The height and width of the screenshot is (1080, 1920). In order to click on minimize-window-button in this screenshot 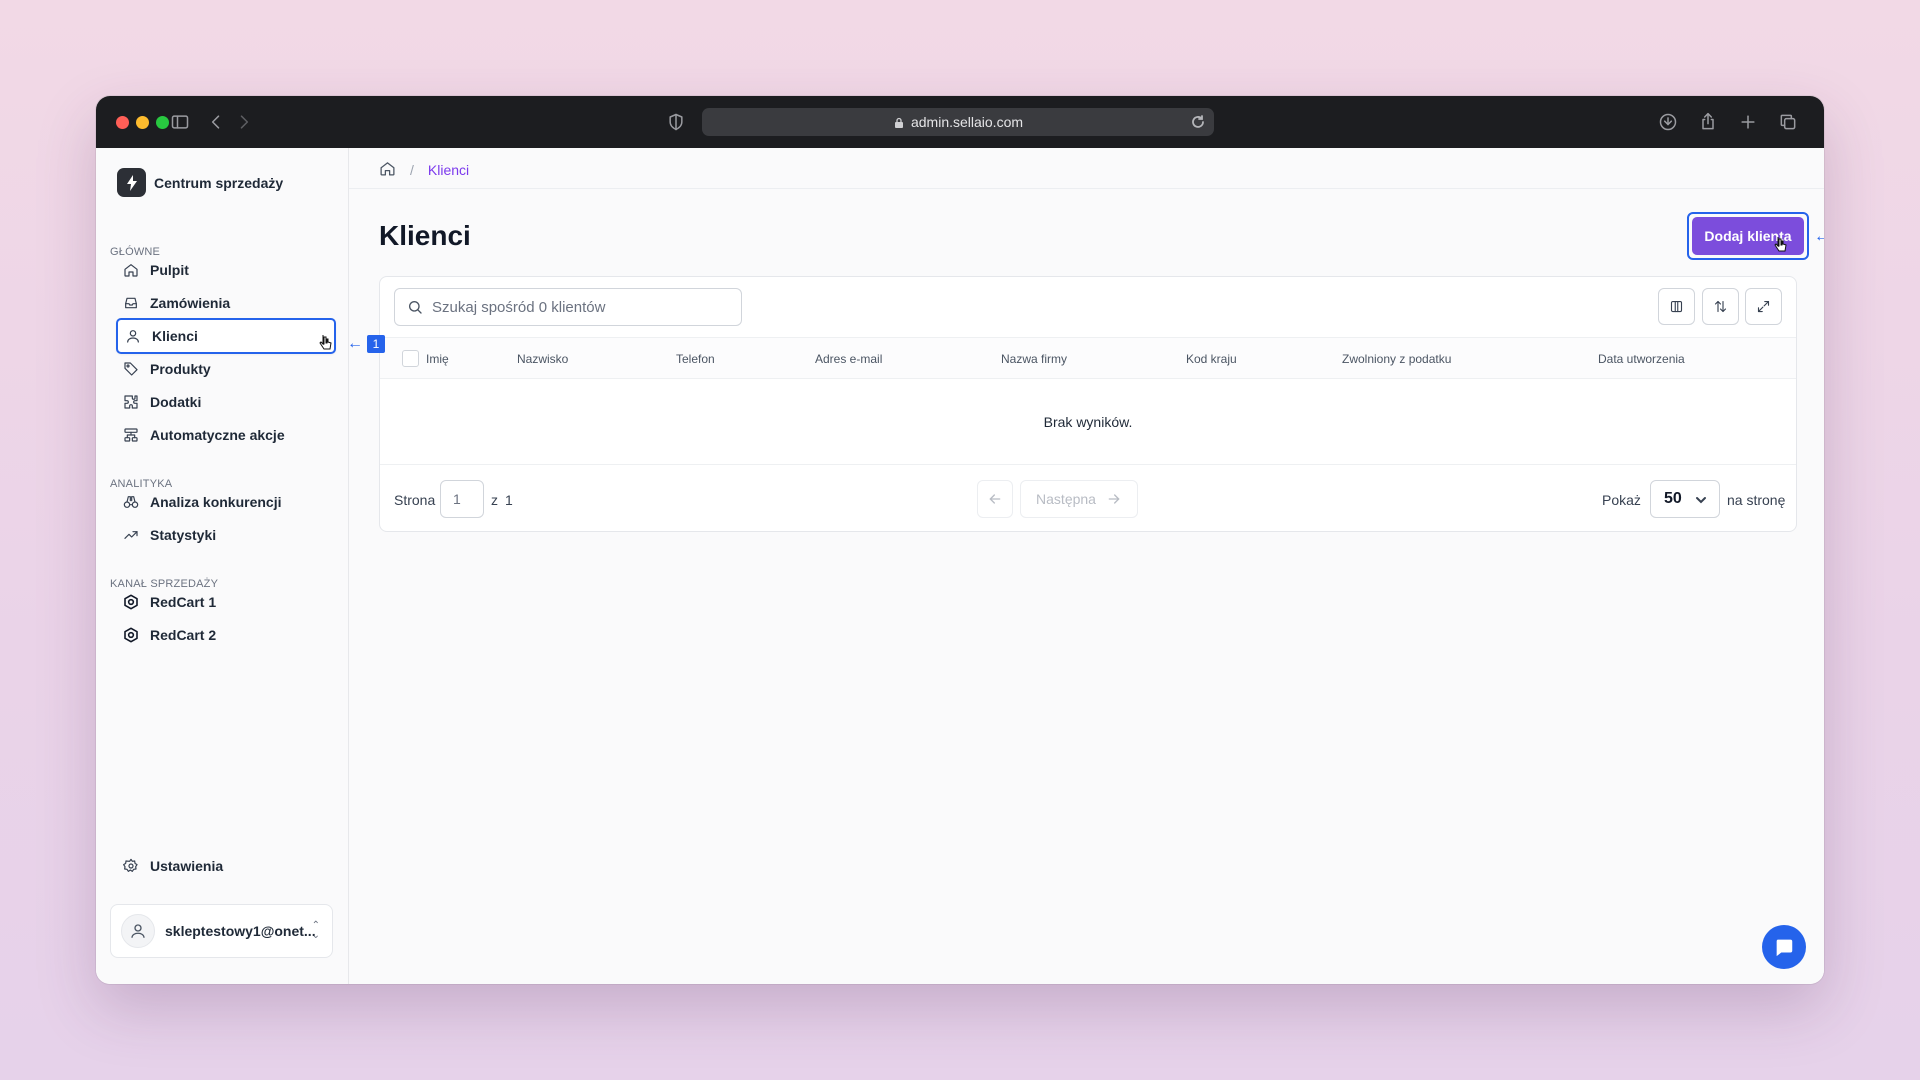, I will do `click(142, 122)`.